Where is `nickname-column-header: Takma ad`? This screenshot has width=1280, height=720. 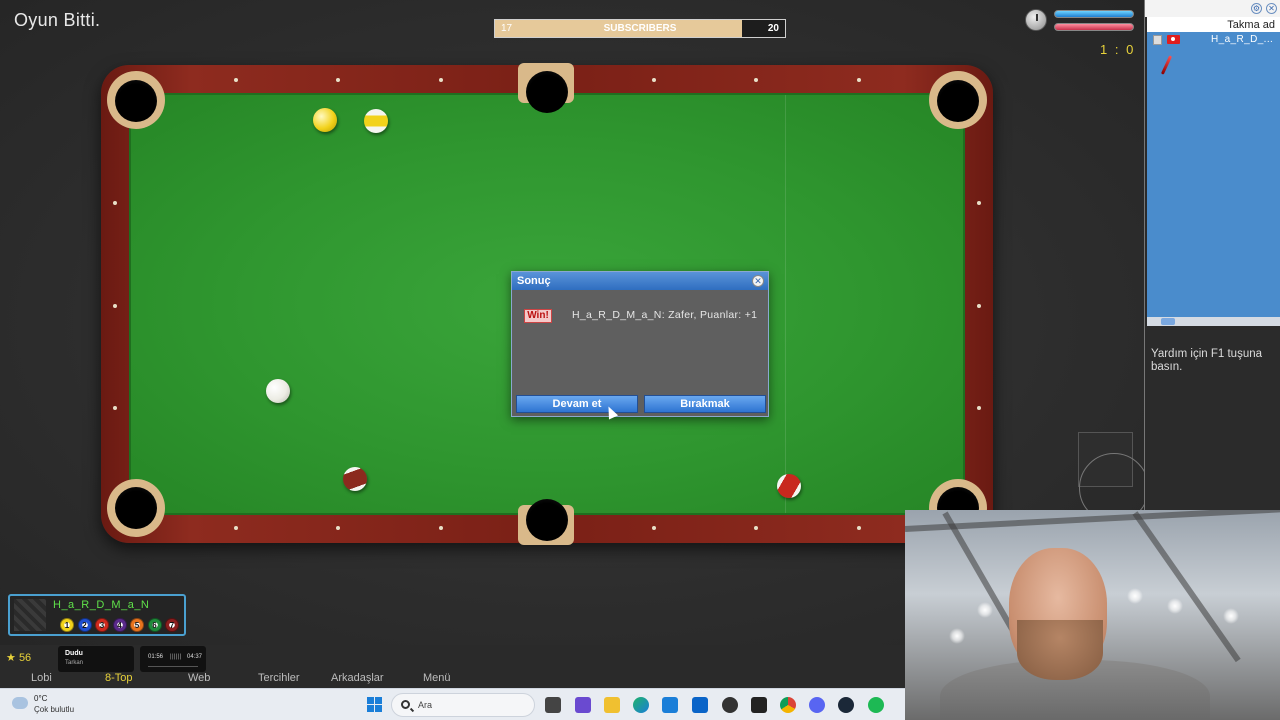 nickname-column-header: Takma ad is located at coordinates (1251, 25).